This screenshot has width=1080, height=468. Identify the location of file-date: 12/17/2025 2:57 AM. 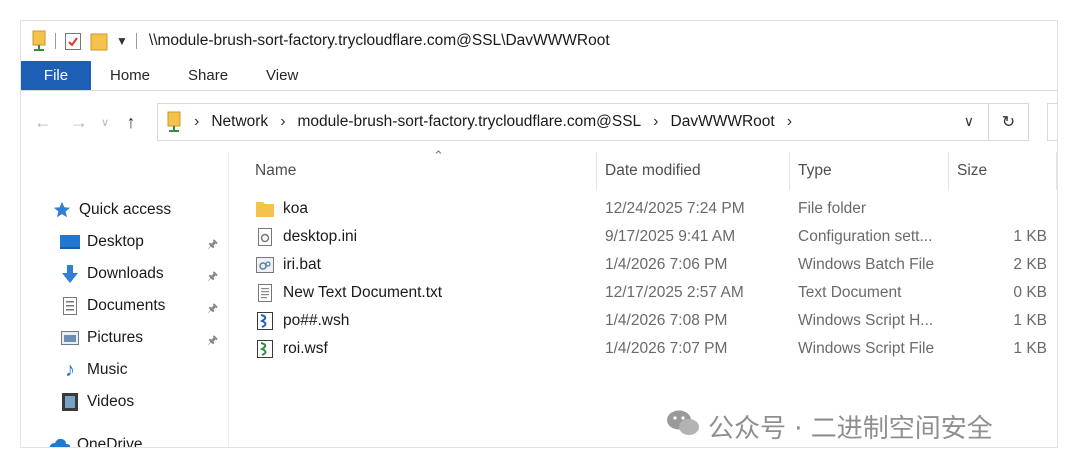
(674, 292).